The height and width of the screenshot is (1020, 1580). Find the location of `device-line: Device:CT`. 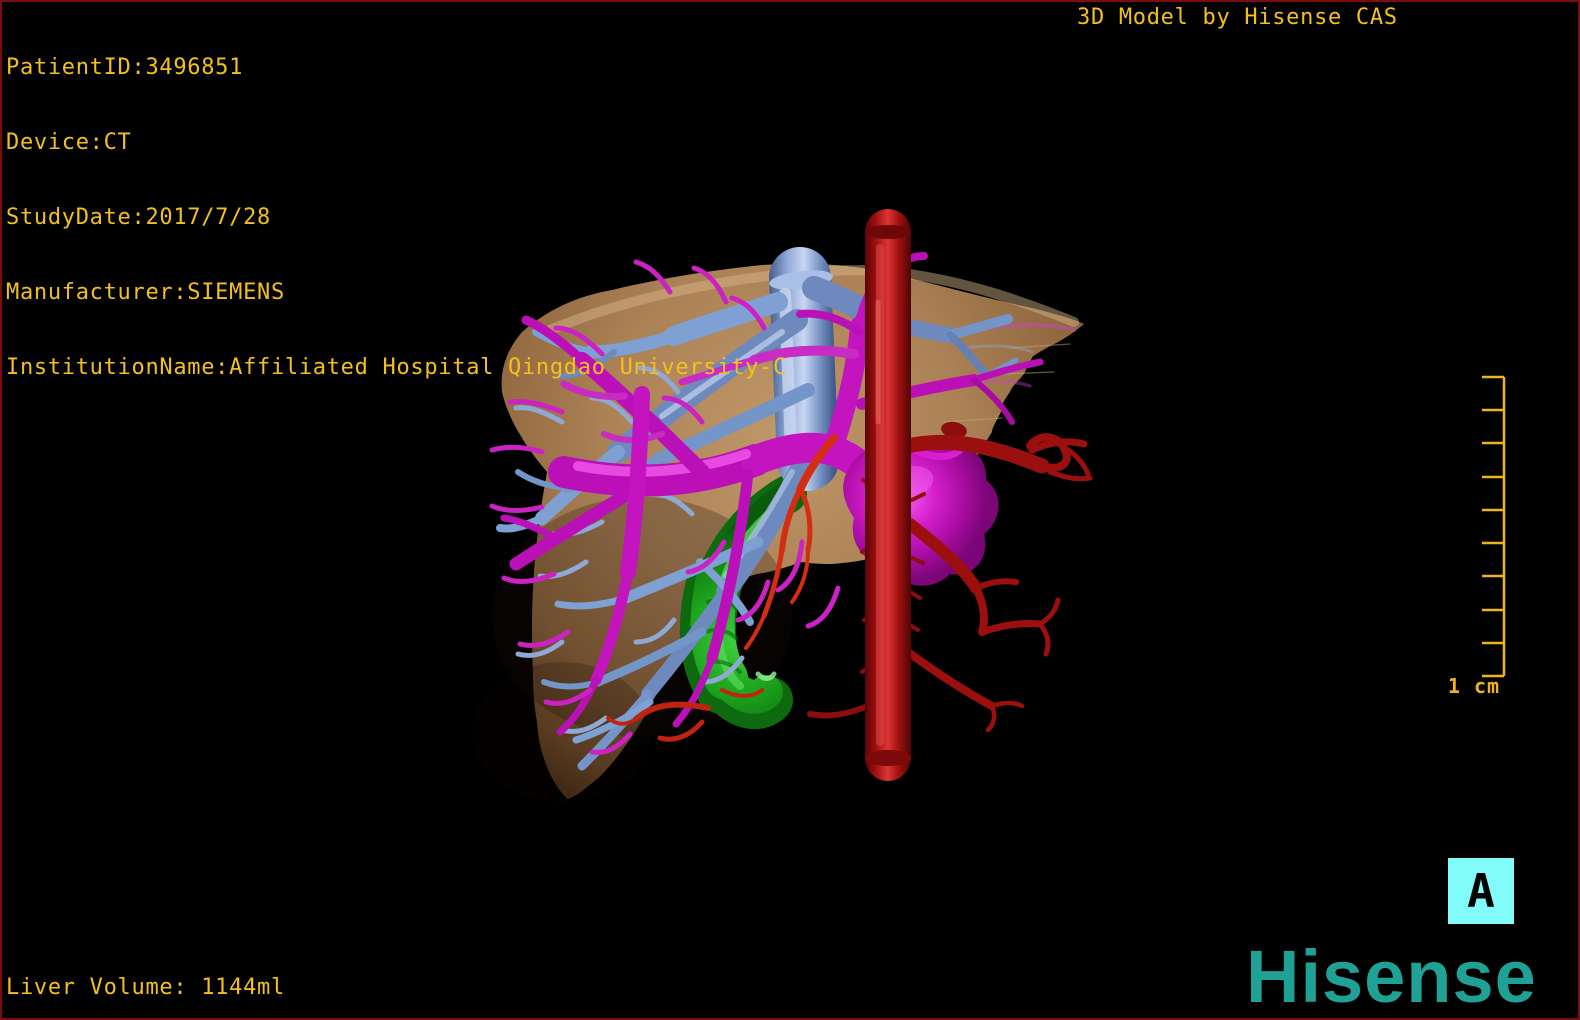

device-line: Device:CT is located at coordinates (69, 142).